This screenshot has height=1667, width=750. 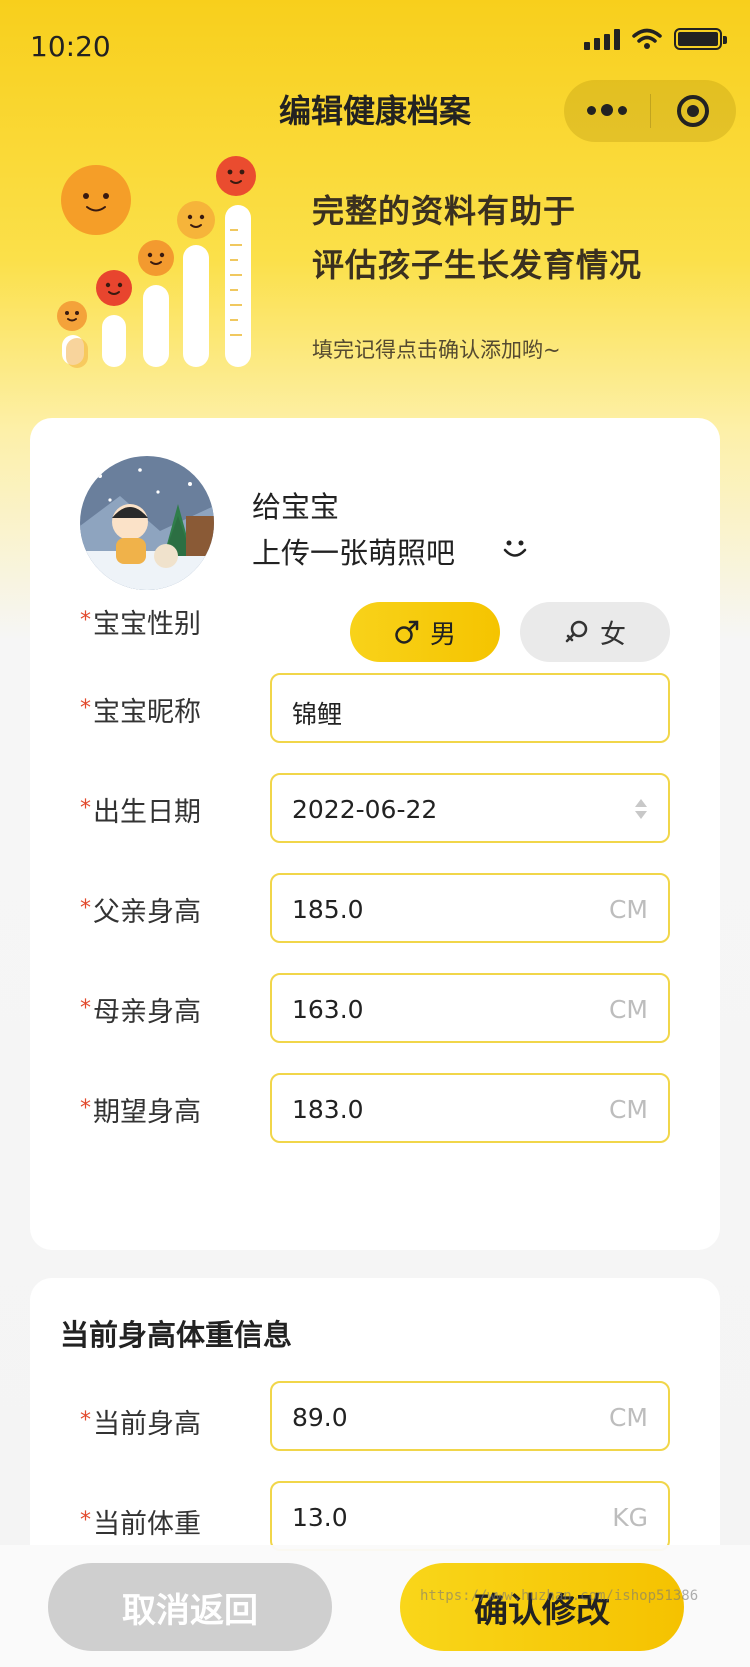 I want to click on expected-height-value: 183.0, so click(x=328, y=1109).